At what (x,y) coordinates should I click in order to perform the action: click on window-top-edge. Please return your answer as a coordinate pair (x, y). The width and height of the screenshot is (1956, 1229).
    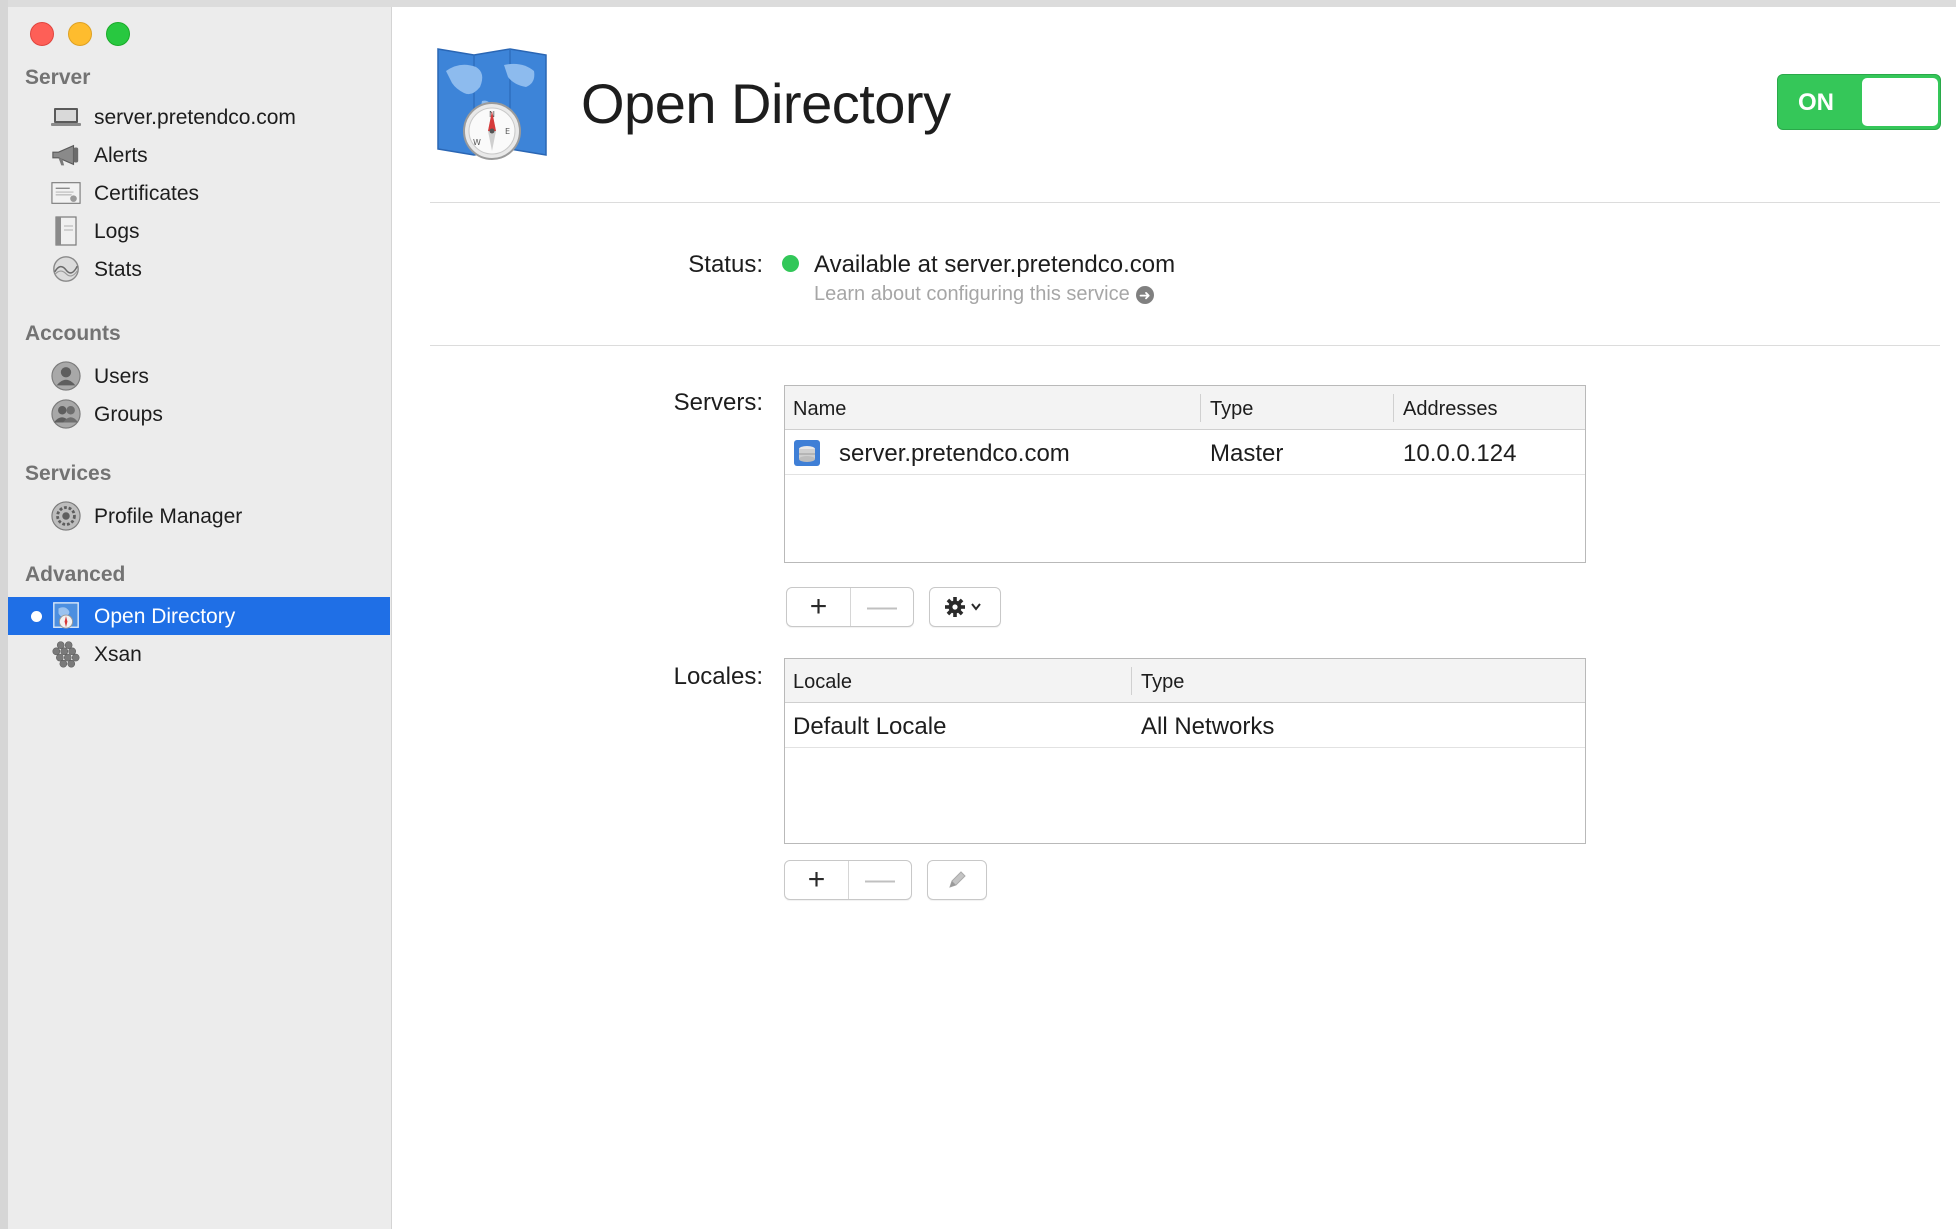
    Looking at the image, I should click on (978, 3).